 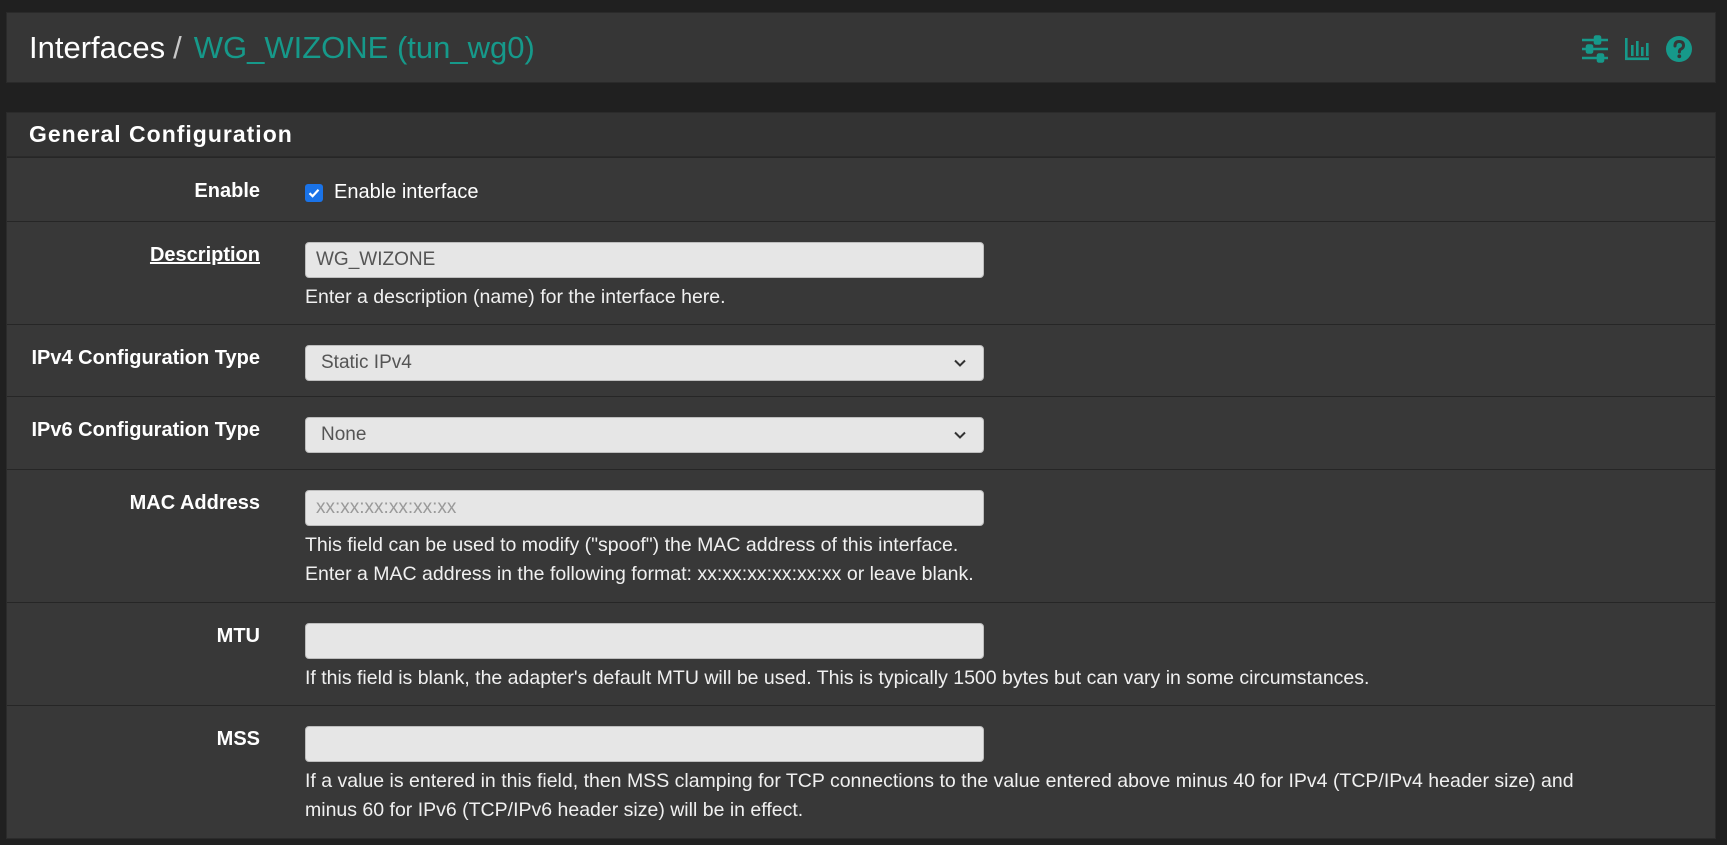 What do you see at coordinates (644, 508) in the screenshot?
I see `mac-address-input` at bounding box center [644, 508].